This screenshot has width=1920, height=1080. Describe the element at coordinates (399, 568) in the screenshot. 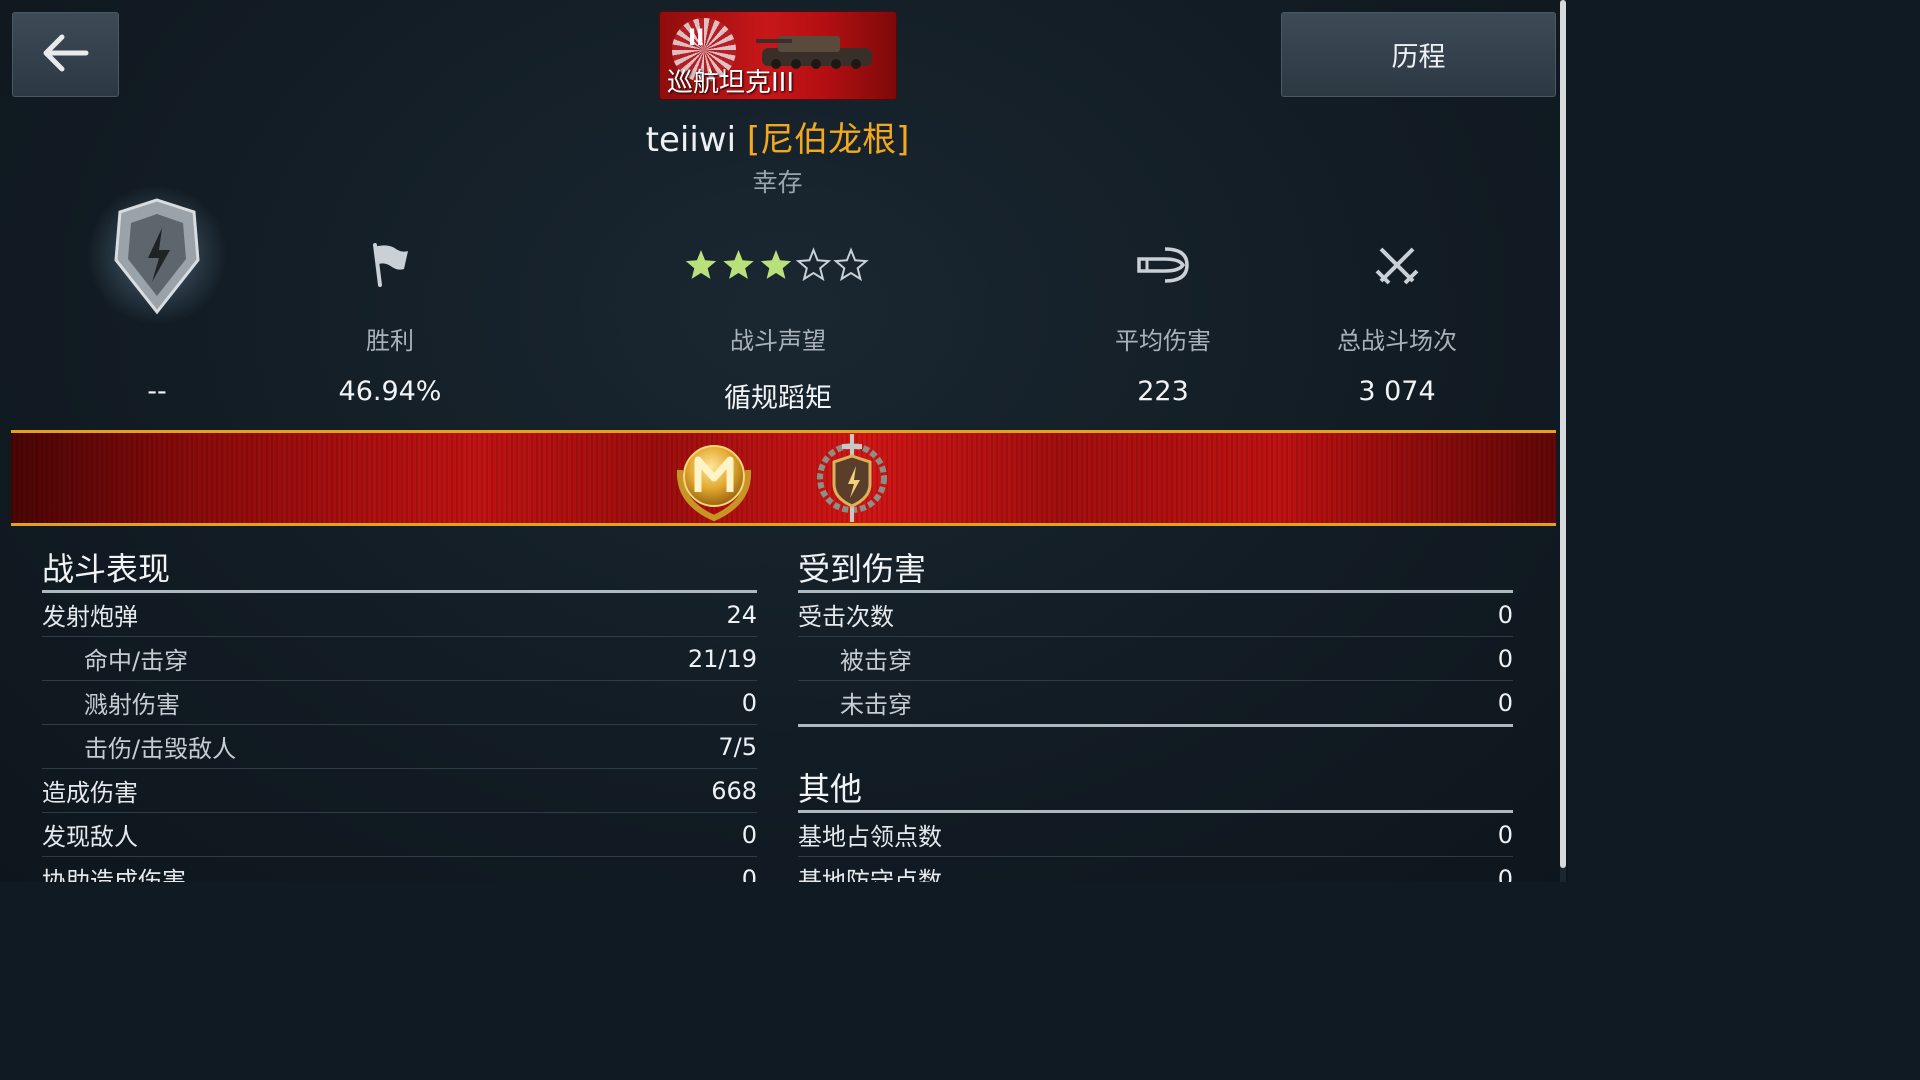

I see `section-title: 战斗表现` at that location.